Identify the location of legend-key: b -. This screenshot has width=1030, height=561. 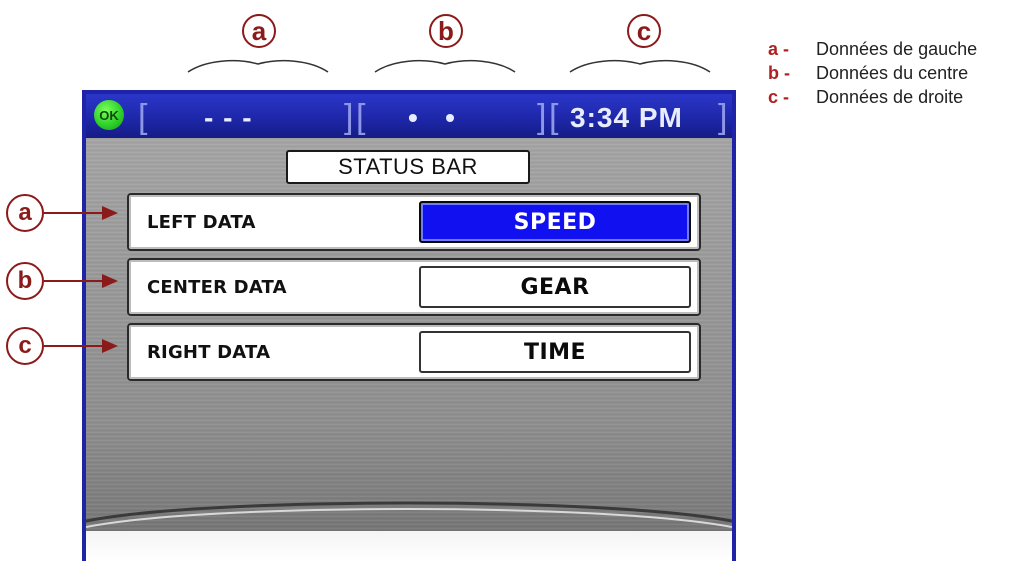
(779, 73).